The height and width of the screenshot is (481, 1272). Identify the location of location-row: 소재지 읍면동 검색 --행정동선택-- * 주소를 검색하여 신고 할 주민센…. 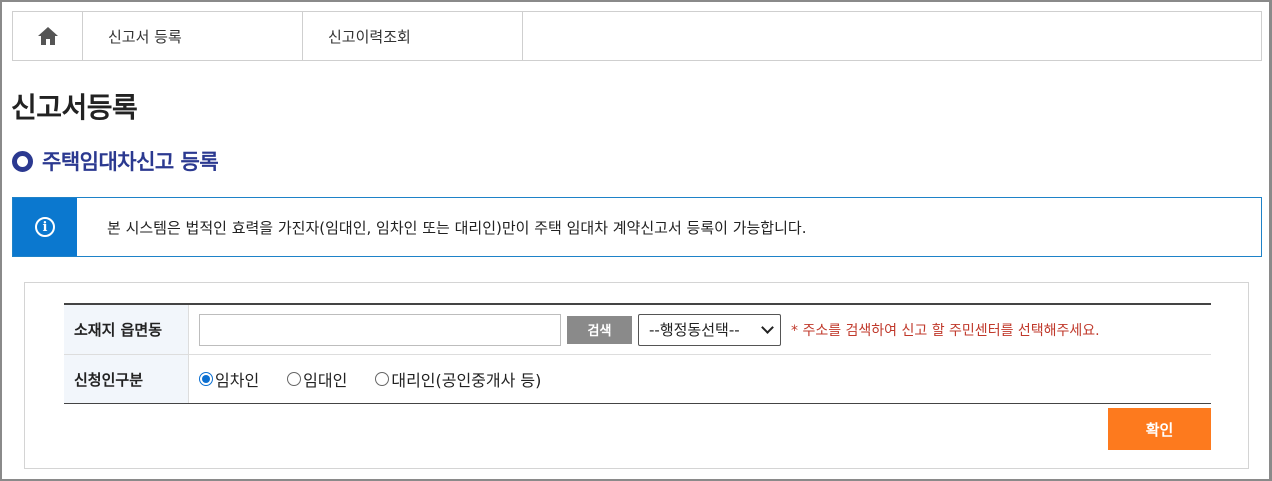
(637, 329).